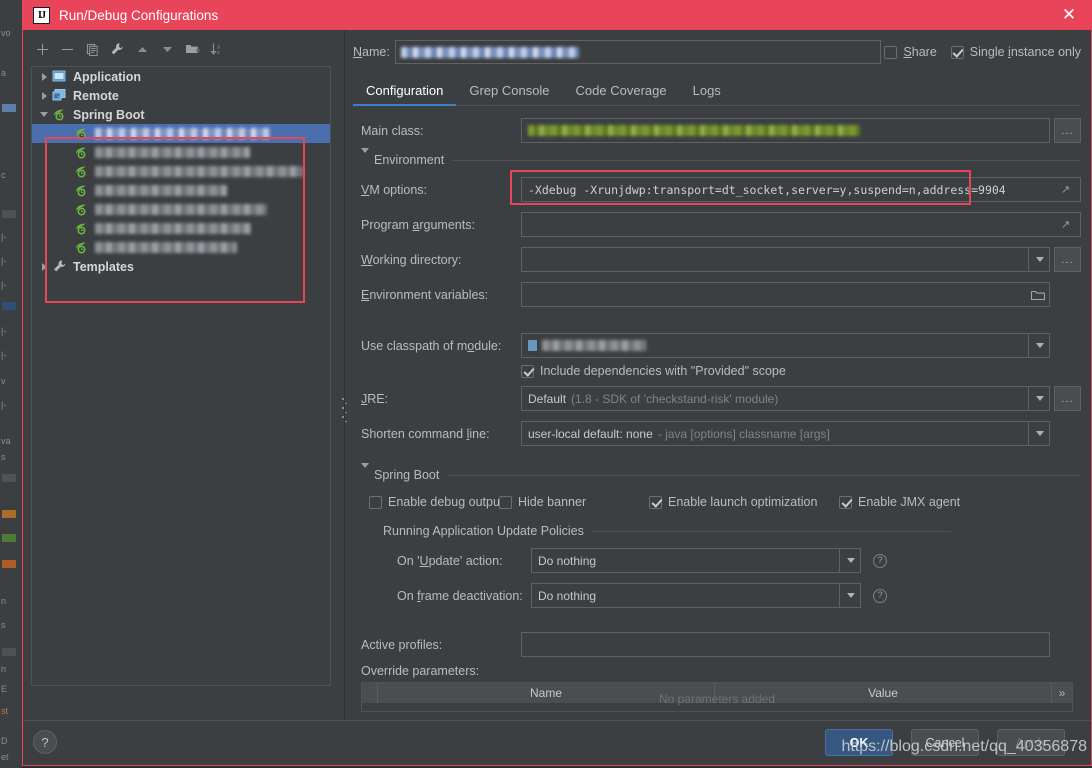 This screenshot has height=768, width=1092. I want to click on tab-grep-console: Grep Console, so click(509, 92).